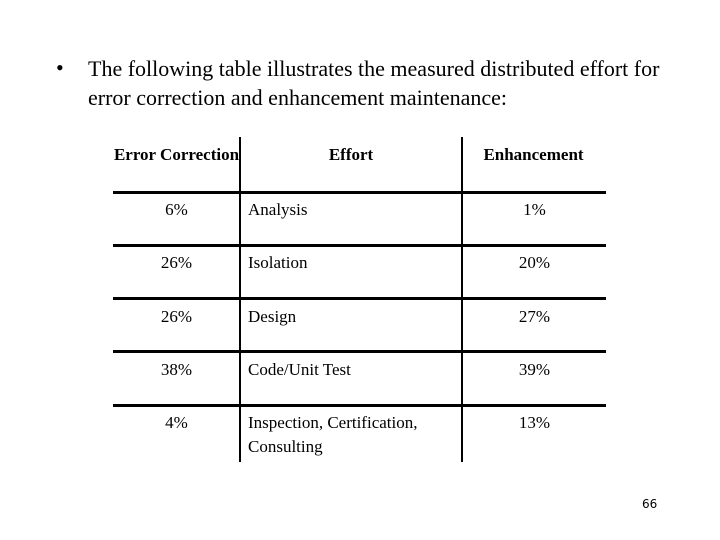 This screenshot has width=720, height=540. I want to click on page-number: 66, so click(650, 504).